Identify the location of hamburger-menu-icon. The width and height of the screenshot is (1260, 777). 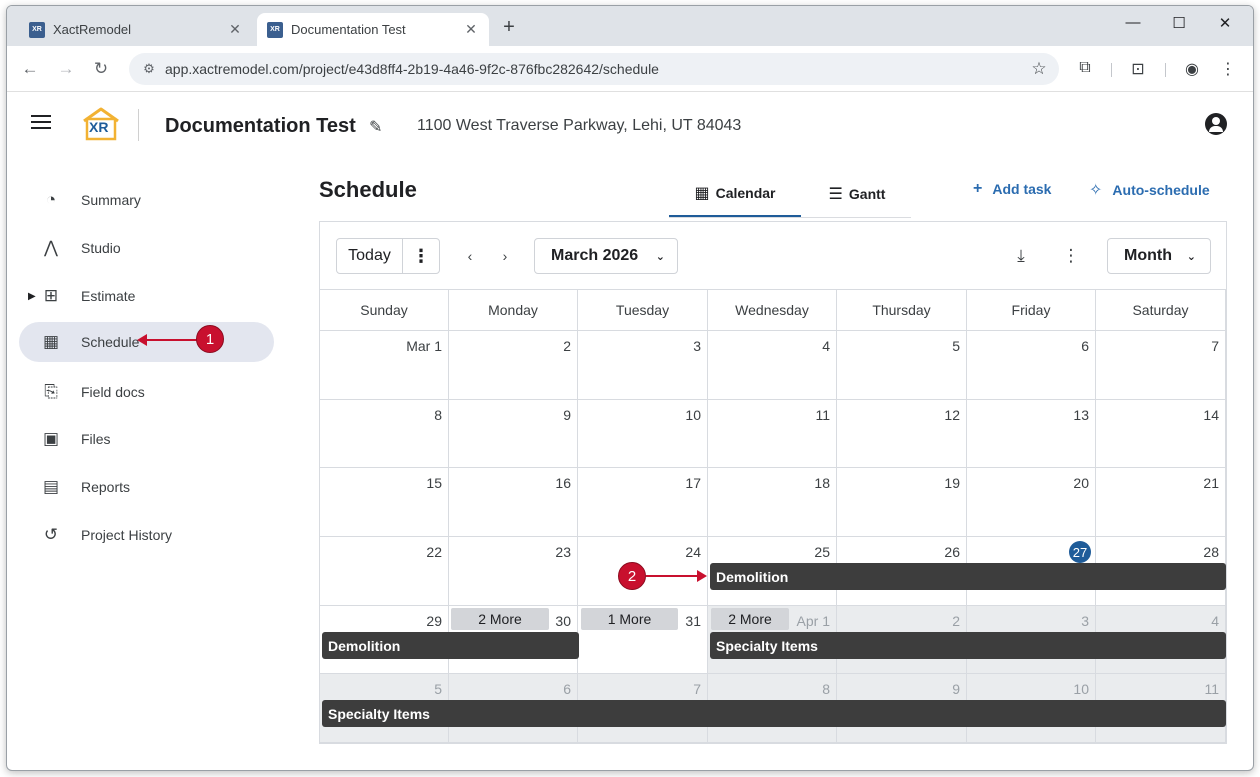
(41, 122).